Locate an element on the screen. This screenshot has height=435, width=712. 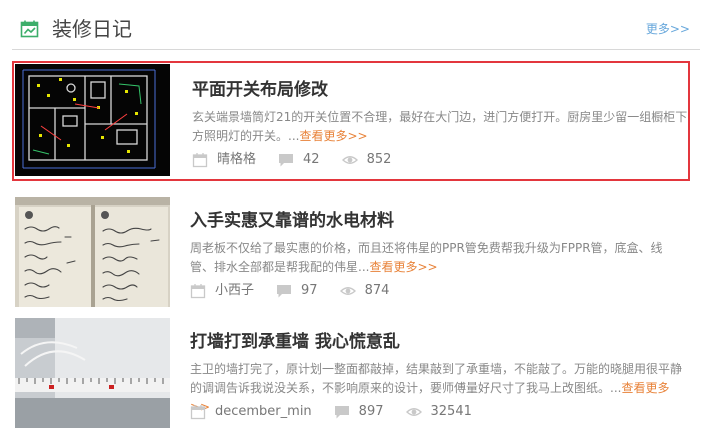
author: december_min is located at coordinates (251, 412).